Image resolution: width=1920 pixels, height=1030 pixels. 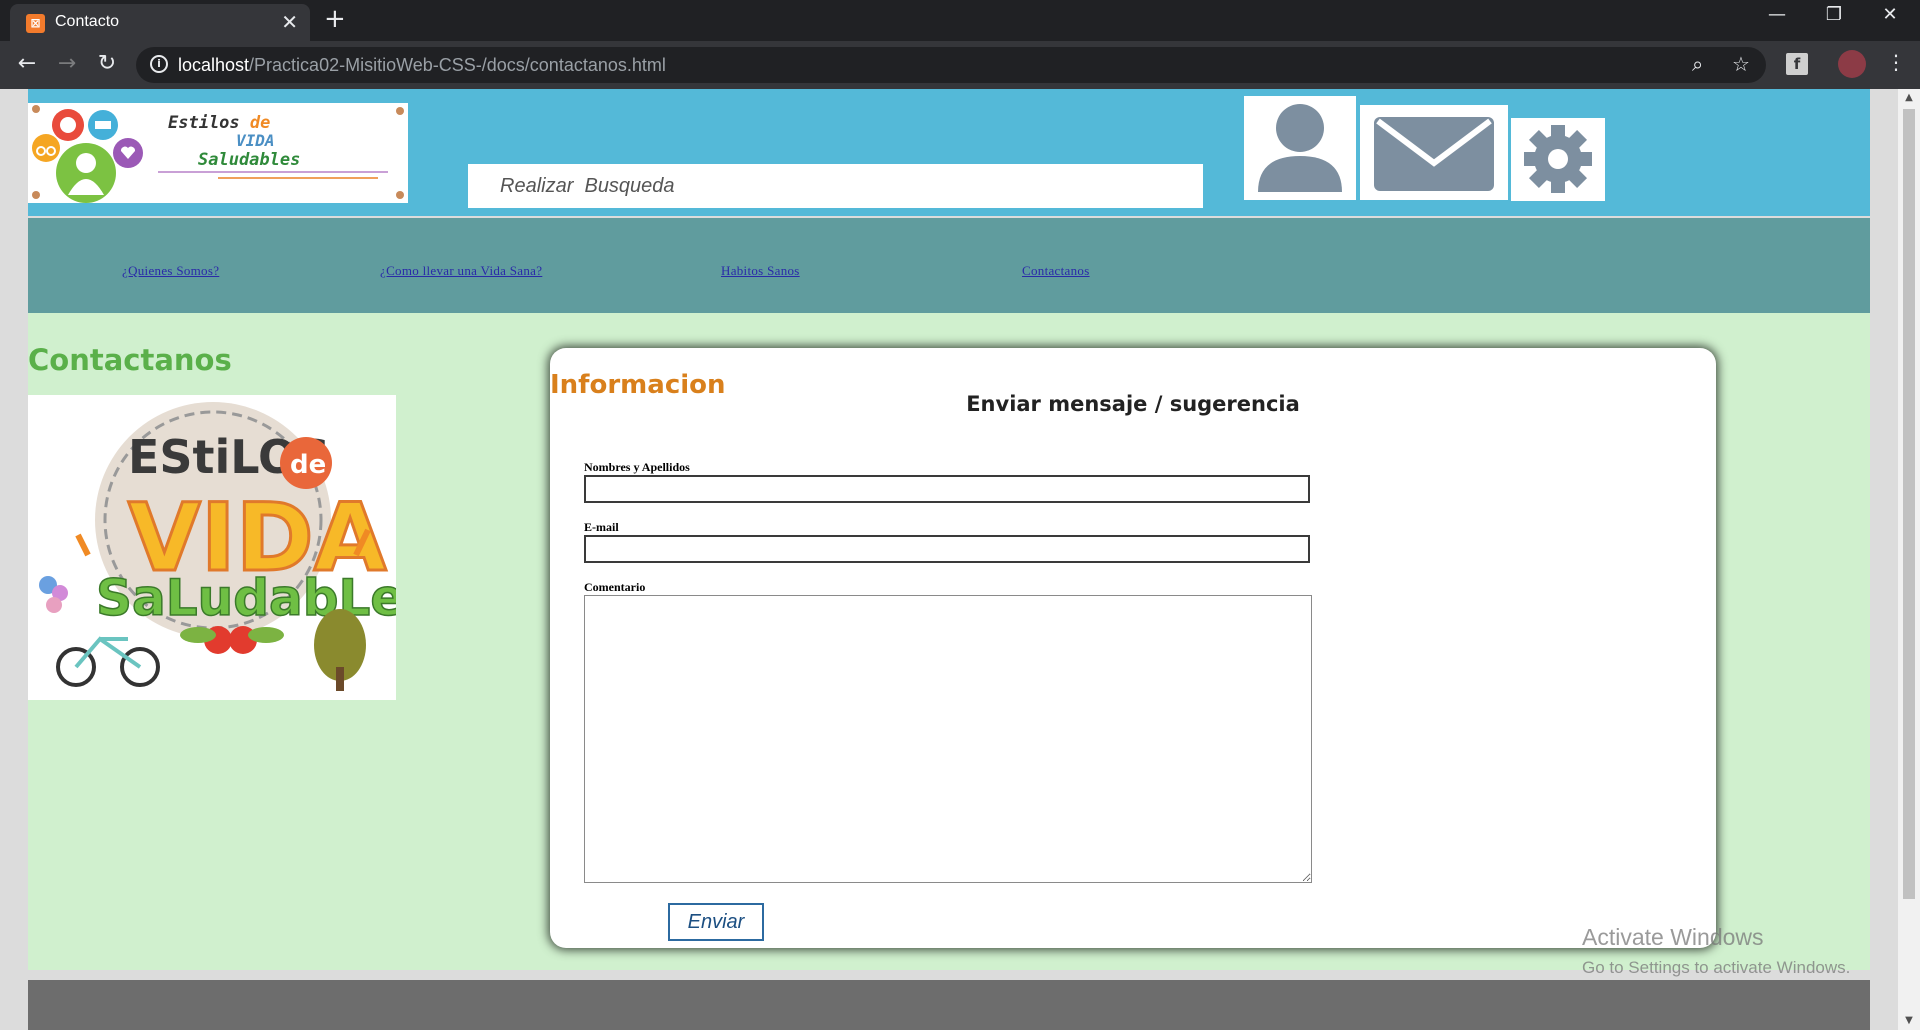 I want to click on email-field, so click(x=947, y=549).